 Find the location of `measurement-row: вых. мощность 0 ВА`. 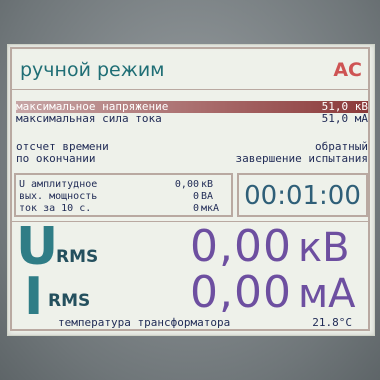

measurement-row: вых. мощность 0 ВА is located at coordinates (124, 197).